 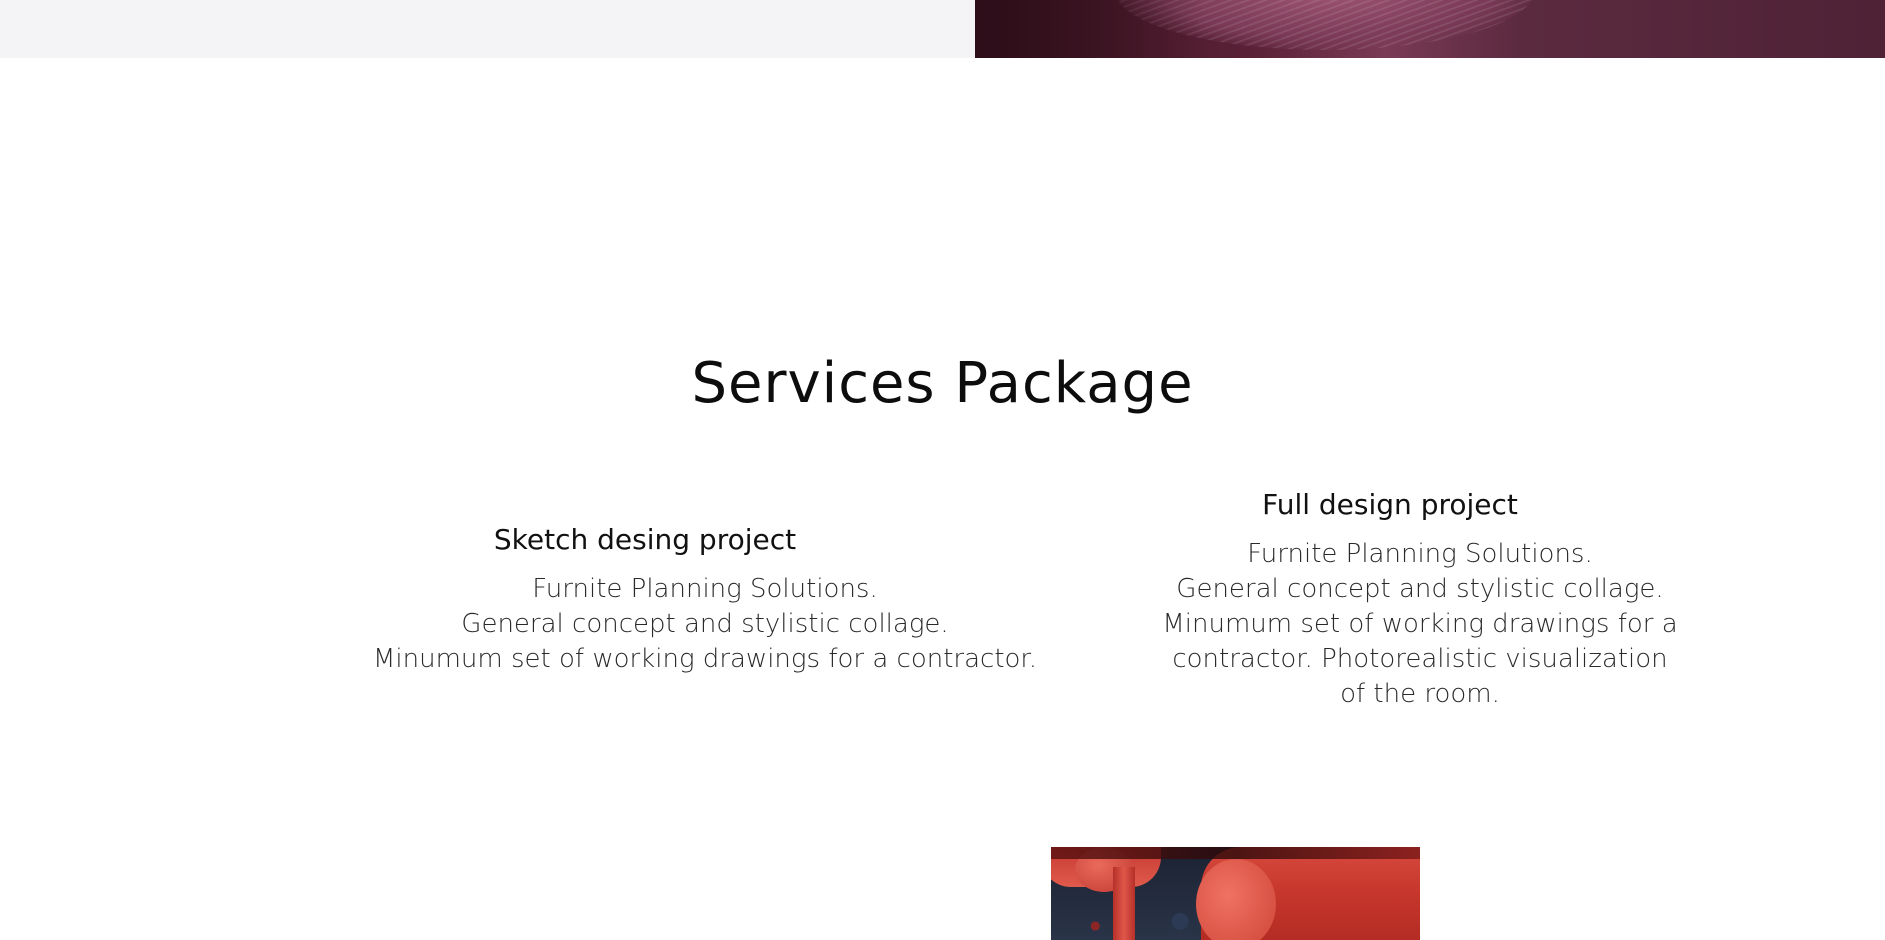 I want to click on section-title: Services Package, so click(x=942, y=383).